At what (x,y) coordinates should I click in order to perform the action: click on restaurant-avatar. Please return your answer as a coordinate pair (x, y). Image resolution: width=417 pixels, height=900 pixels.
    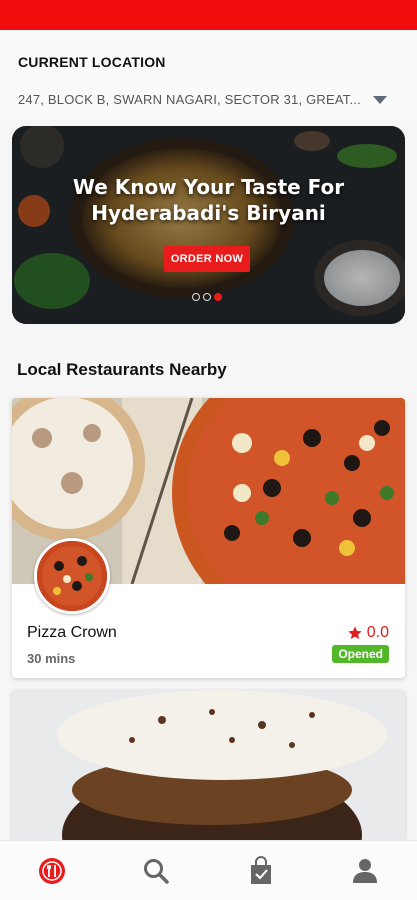
    Looking at the image, I should click on (72, 576).